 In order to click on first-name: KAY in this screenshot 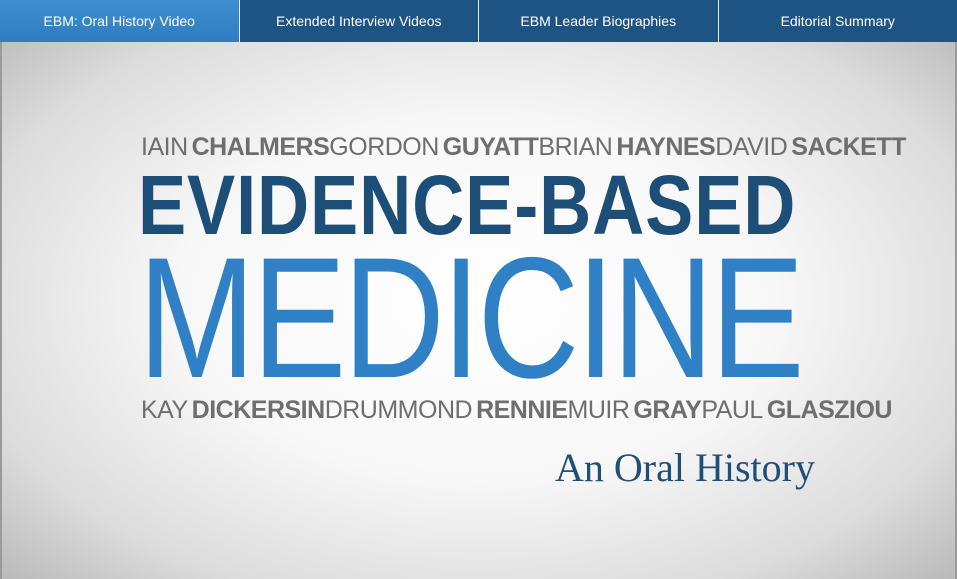, I will do `click(164, 410)`.